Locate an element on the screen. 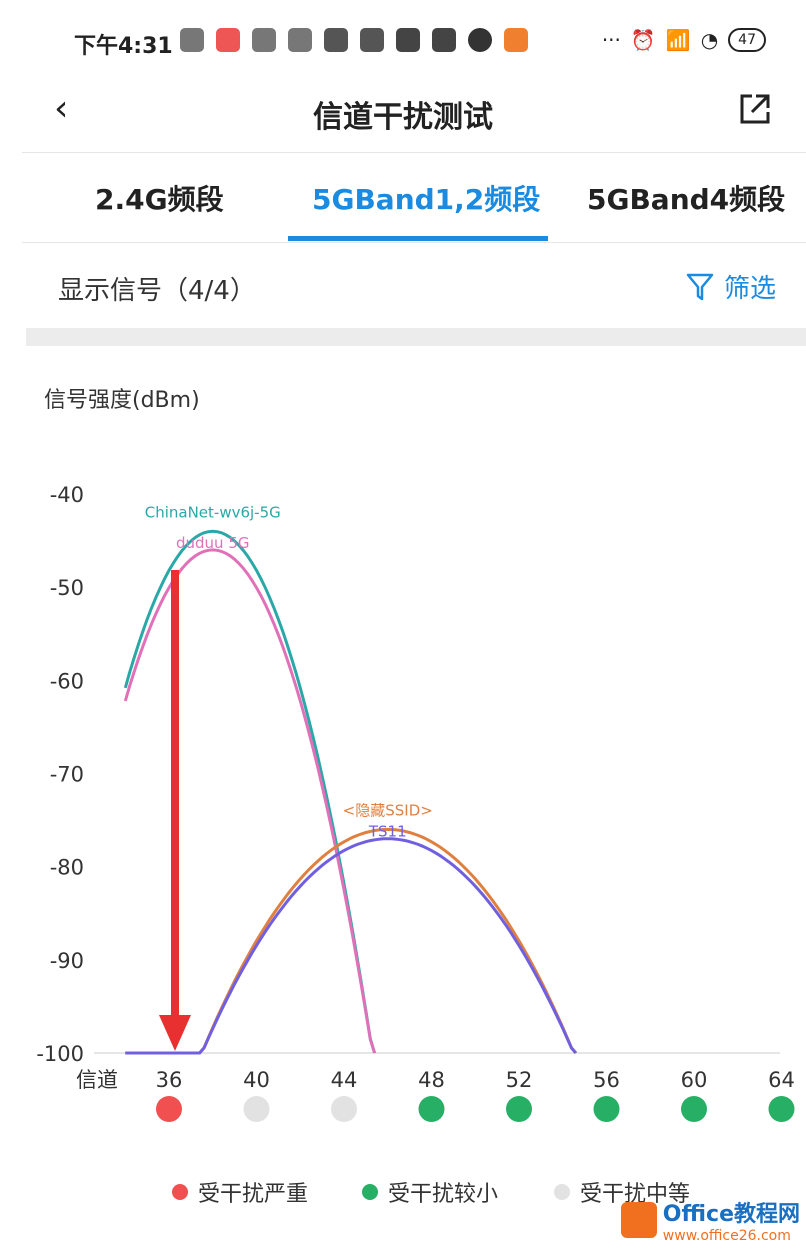 This screenshot has width=806, height=1250. signal-curve-label: <隐藏SSID> is located at coordinates (388, 810).